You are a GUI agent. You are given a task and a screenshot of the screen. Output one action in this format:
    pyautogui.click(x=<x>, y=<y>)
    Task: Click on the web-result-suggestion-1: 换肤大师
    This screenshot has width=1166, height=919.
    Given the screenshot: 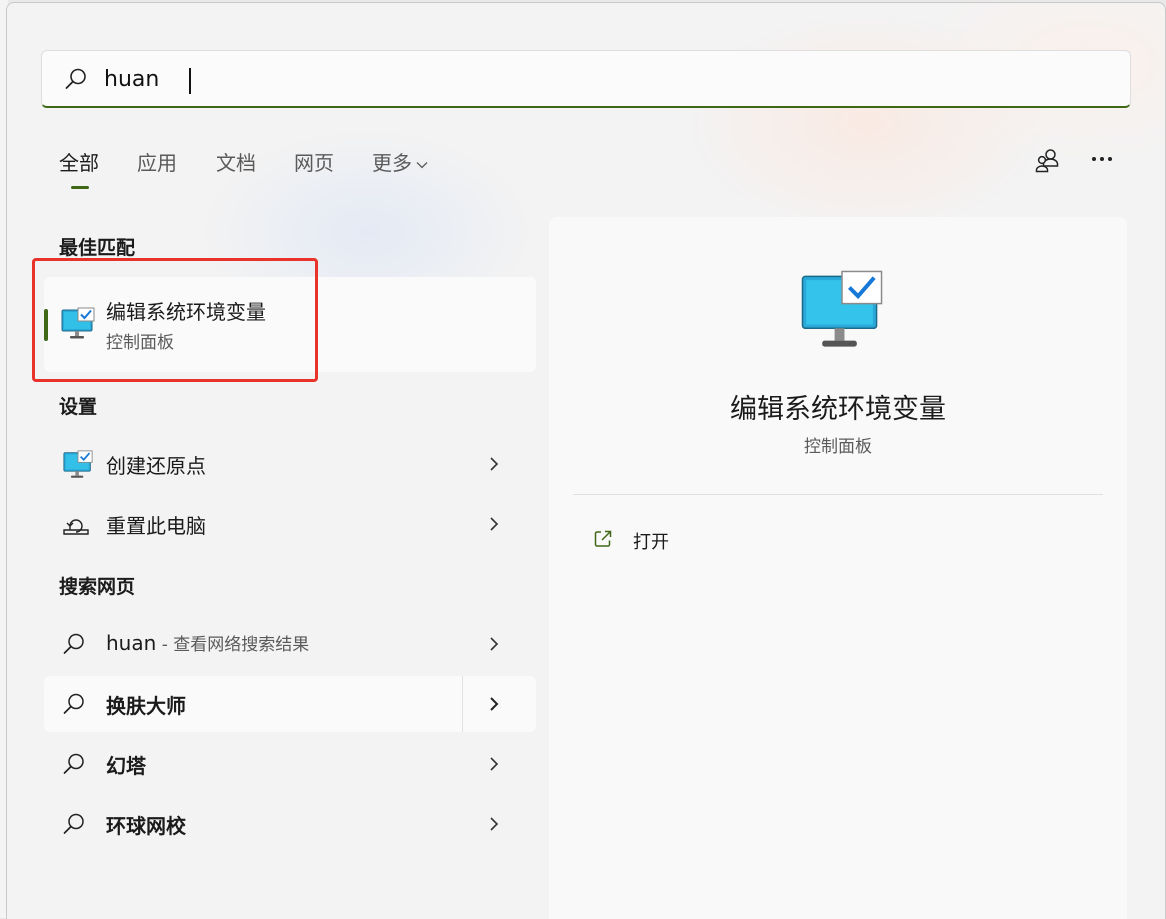 What is the action you would take?
    pyautogui.click(x=290, y=704)
    